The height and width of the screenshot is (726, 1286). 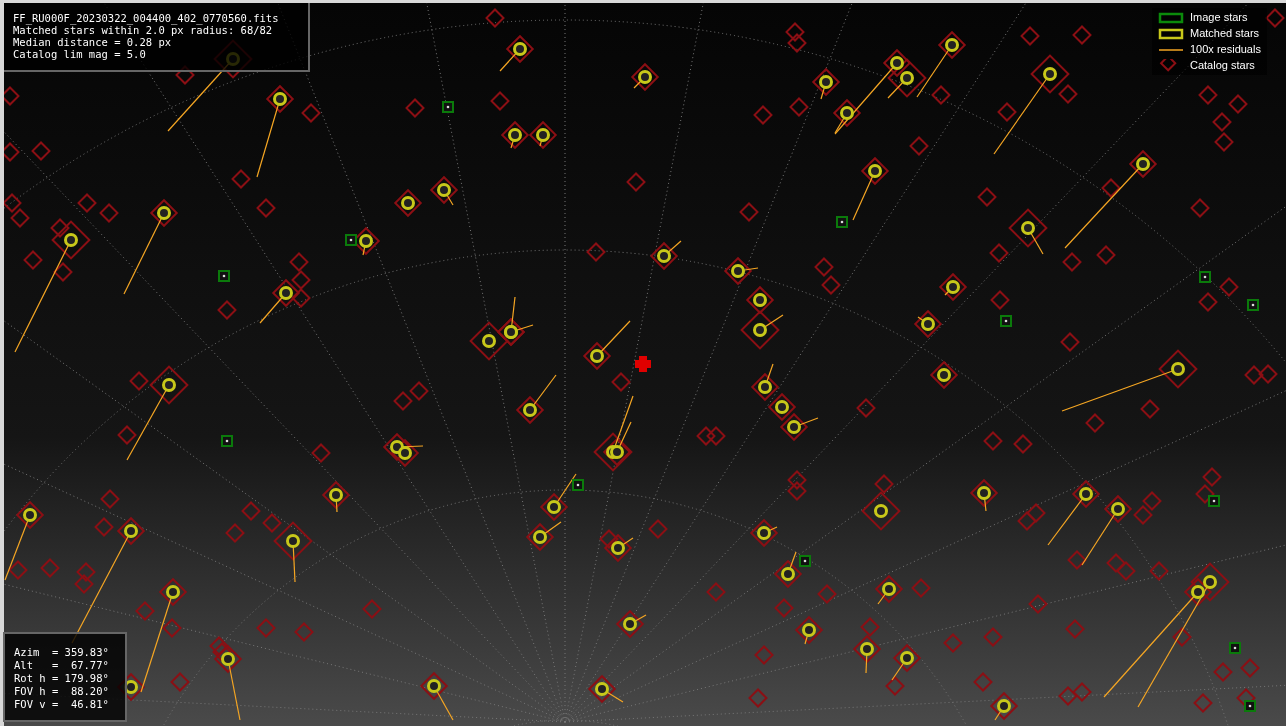 What do you see at coordinates (62, 691) in the screenshot?
I see `pointing-text-line: FOV h = 88.20°` at bounding box center [62, 691].